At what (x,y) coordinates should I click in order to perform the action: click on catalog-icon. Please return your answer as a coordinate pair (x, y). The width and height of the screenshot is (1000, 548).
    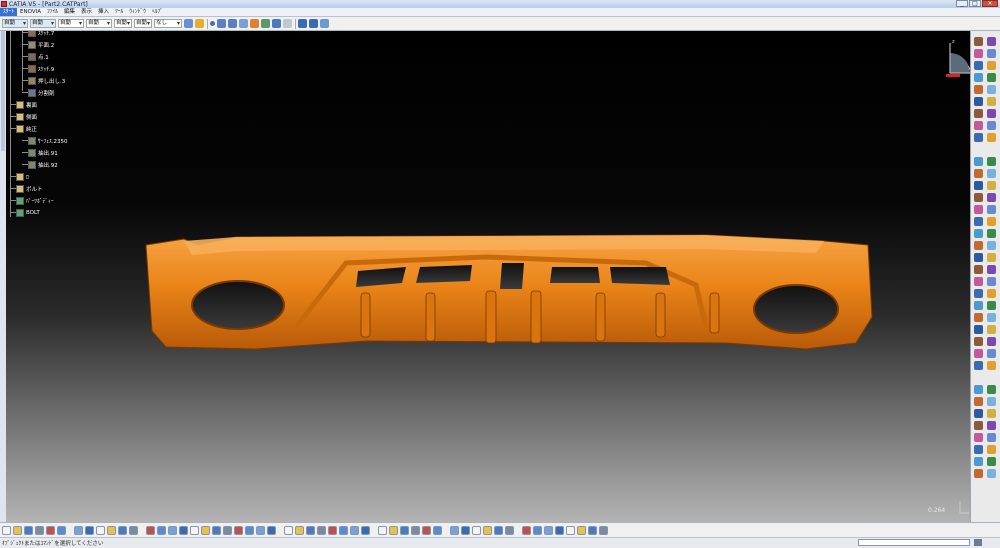
    Looking at the image, I should click on (287, 23).